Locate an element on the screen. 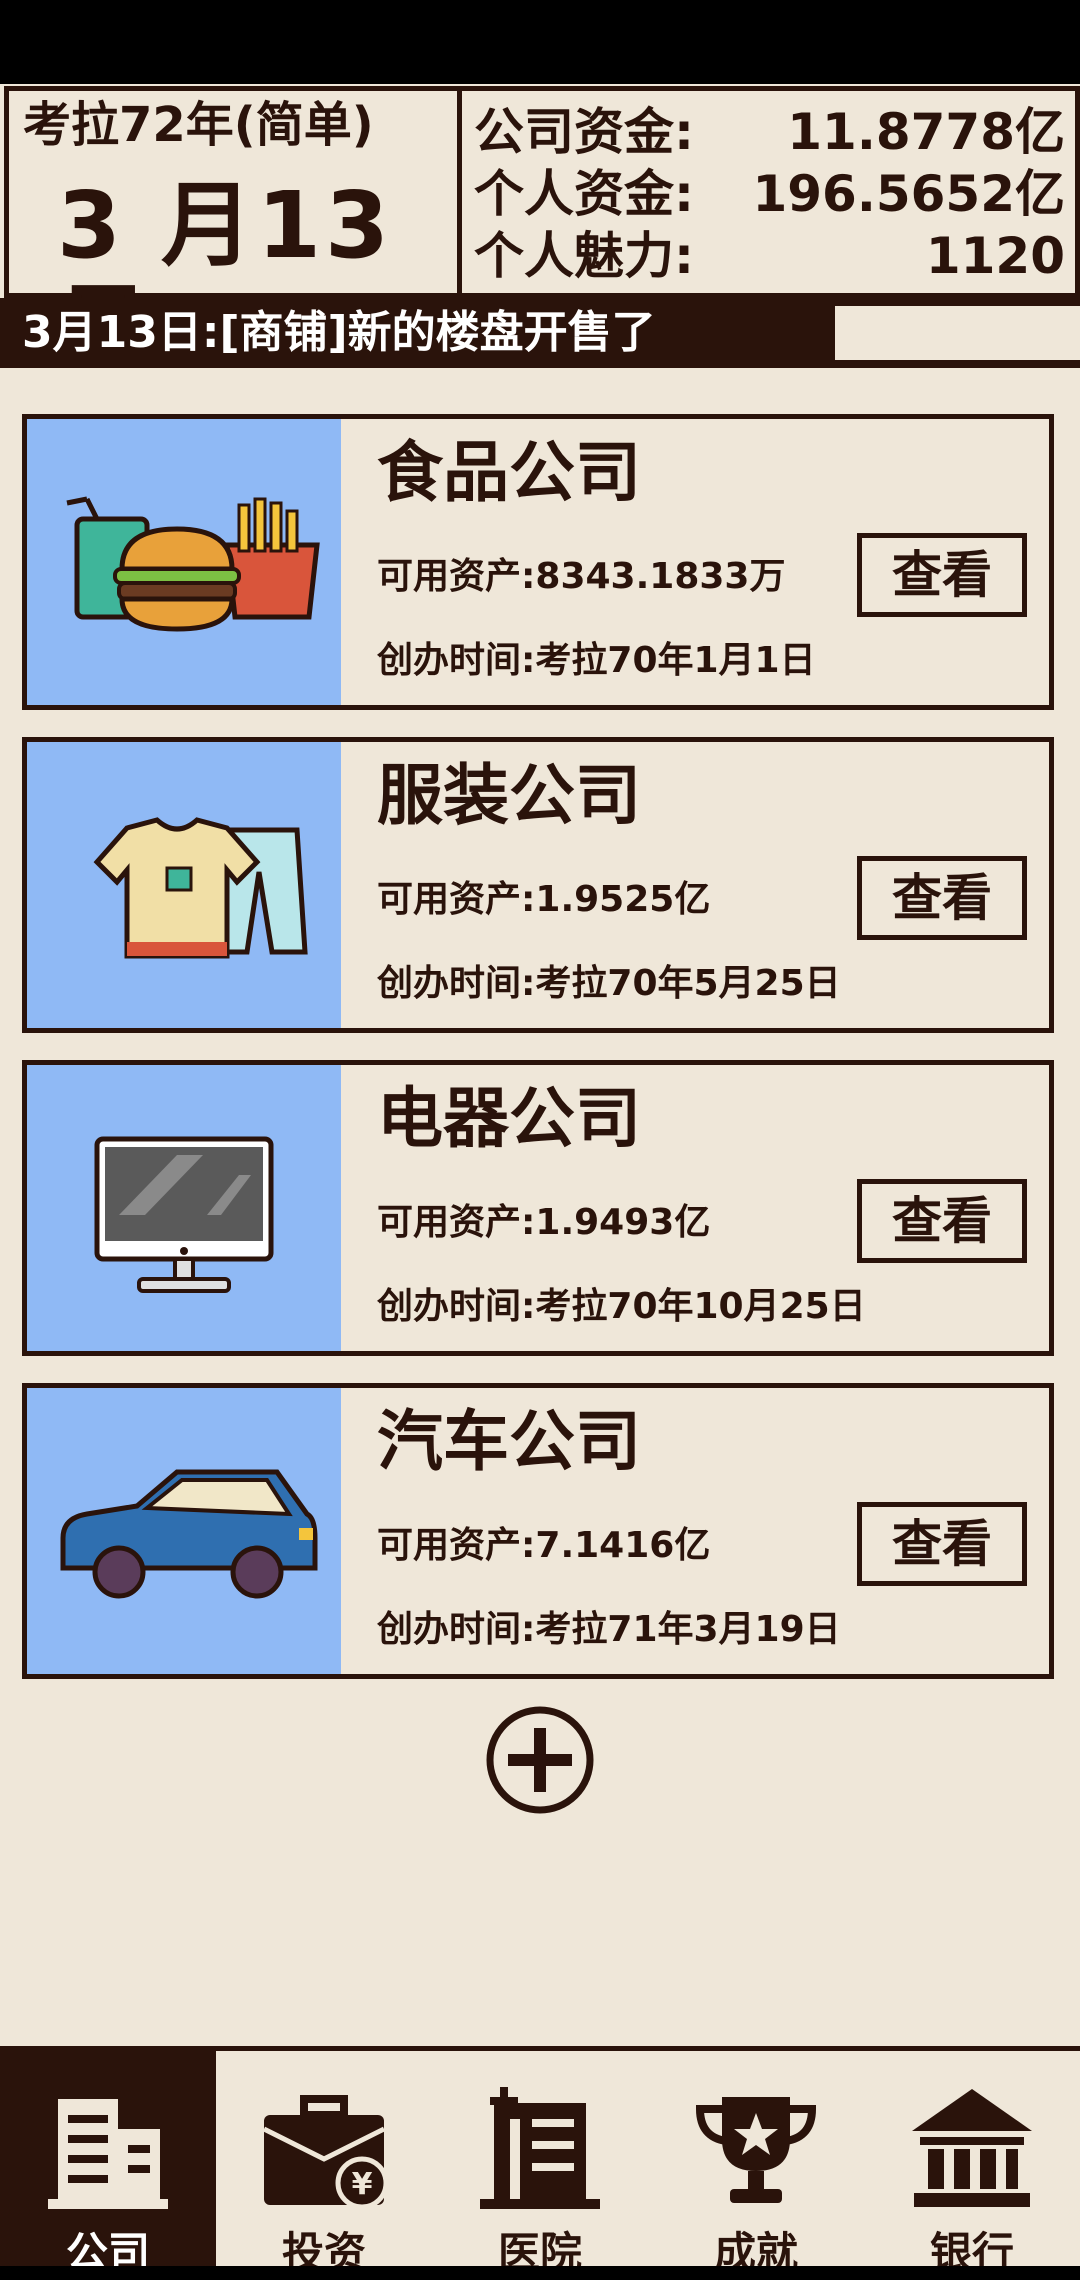  car-icon is located at coordinates (184, 1531).